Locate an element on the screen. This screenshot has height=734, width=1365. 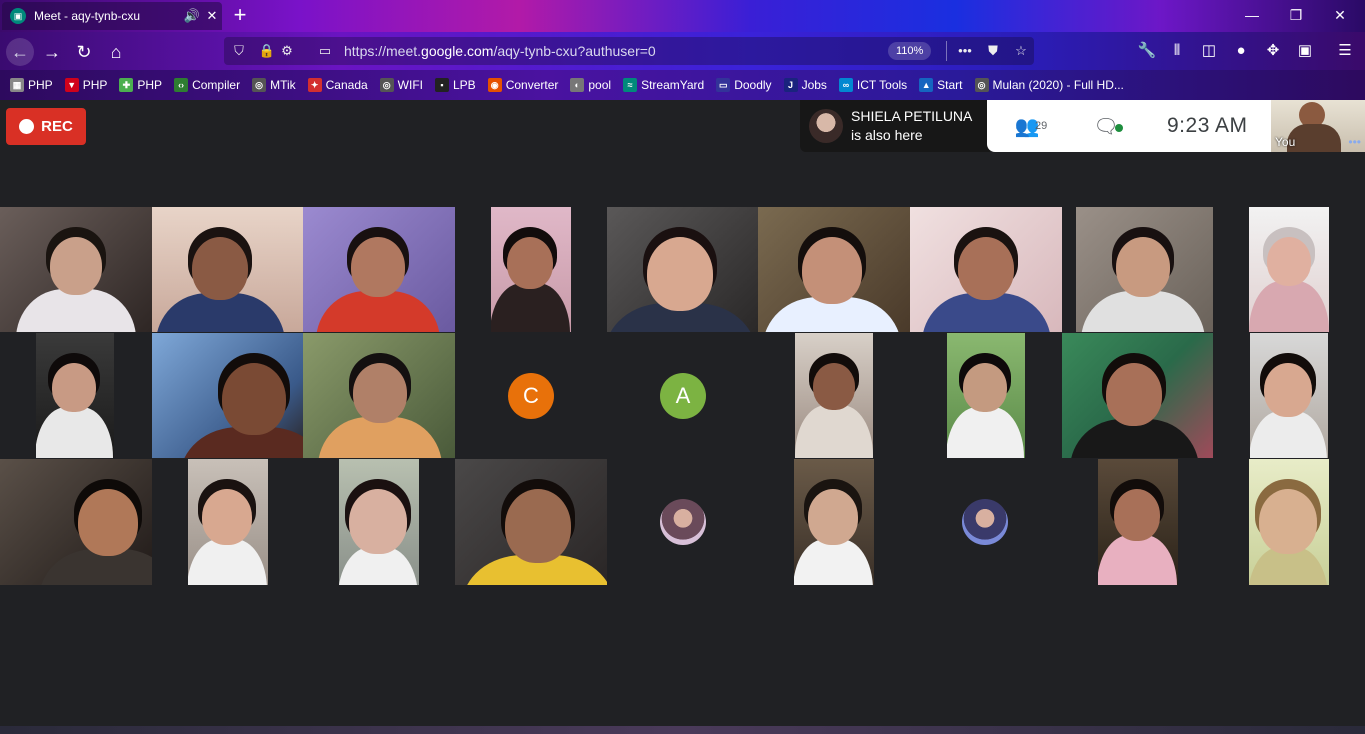
bookmark-label: WIFI is located at coordinates (410, 85).